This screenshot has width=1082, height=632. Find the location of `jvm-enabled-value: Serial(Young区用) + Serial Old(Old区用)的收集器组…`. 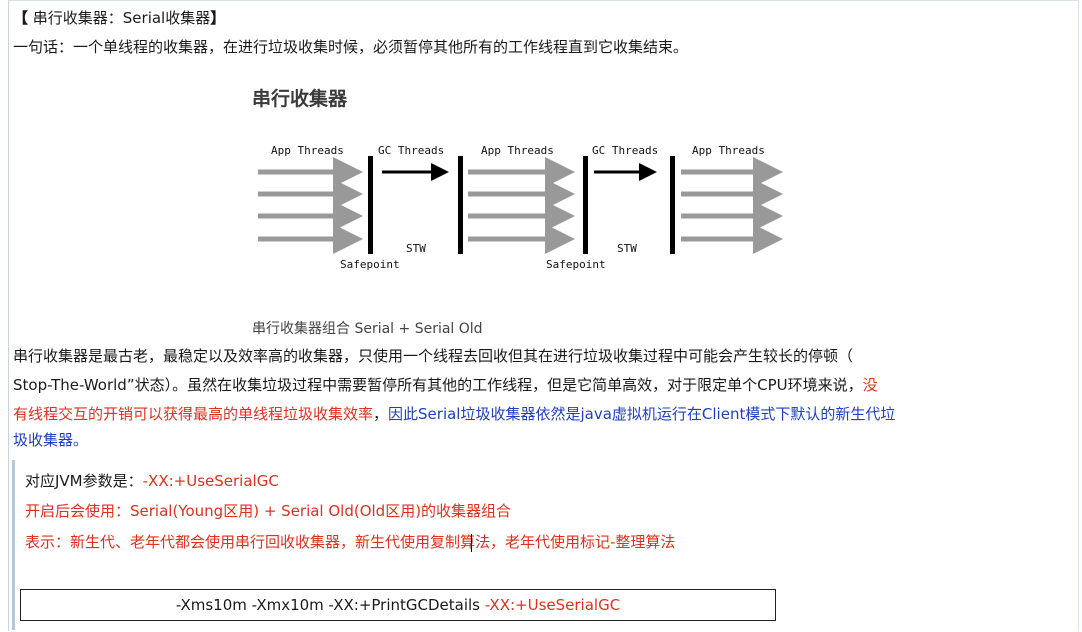

jvm-enabled-value: Serial(Young区用) + Serial Old(Old区用)的收集器组… is located at coordinates (321, 511).